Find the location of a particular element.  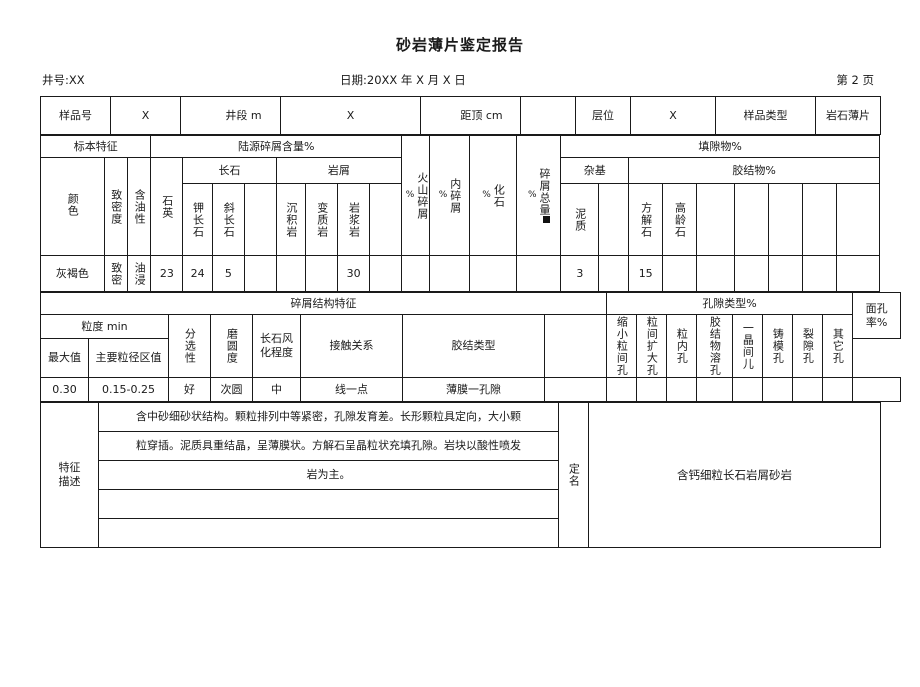

val-rock-other is located at coordinates (386, 273).